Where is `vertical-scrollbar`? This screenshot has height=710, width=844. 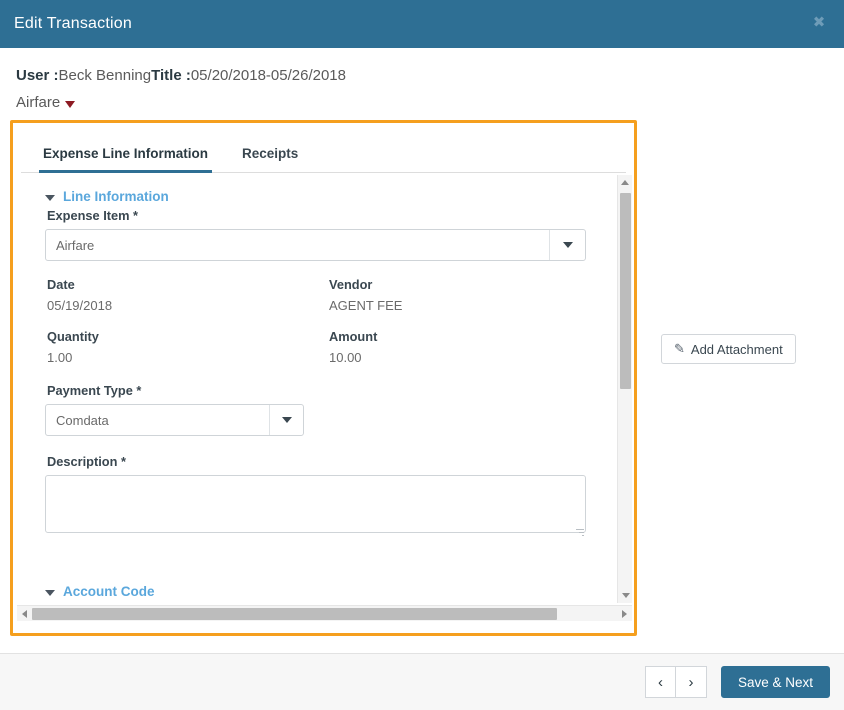 vertical-scrollbar is located at coordinates (624, 389).